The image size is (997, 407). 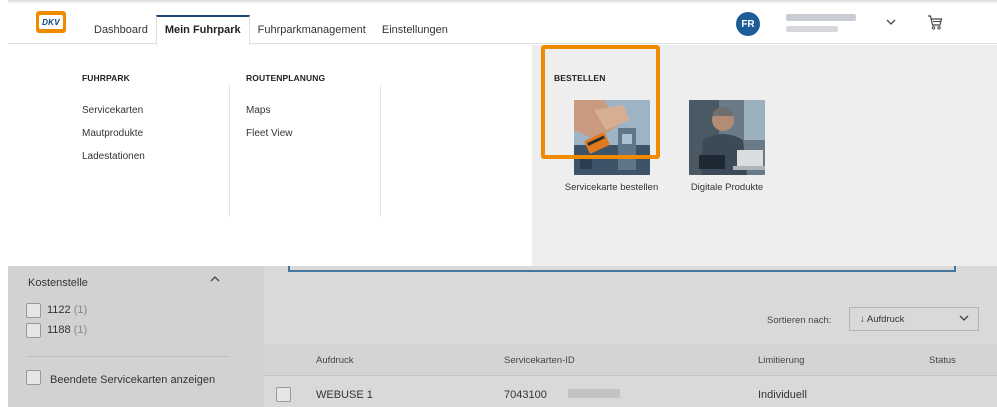 What do you see at coordinates (312, 30) in the screenshot?
I see `tab-fuhrparkmanagement: Fuhrparkmanagement` at bounding box center [312, 30].